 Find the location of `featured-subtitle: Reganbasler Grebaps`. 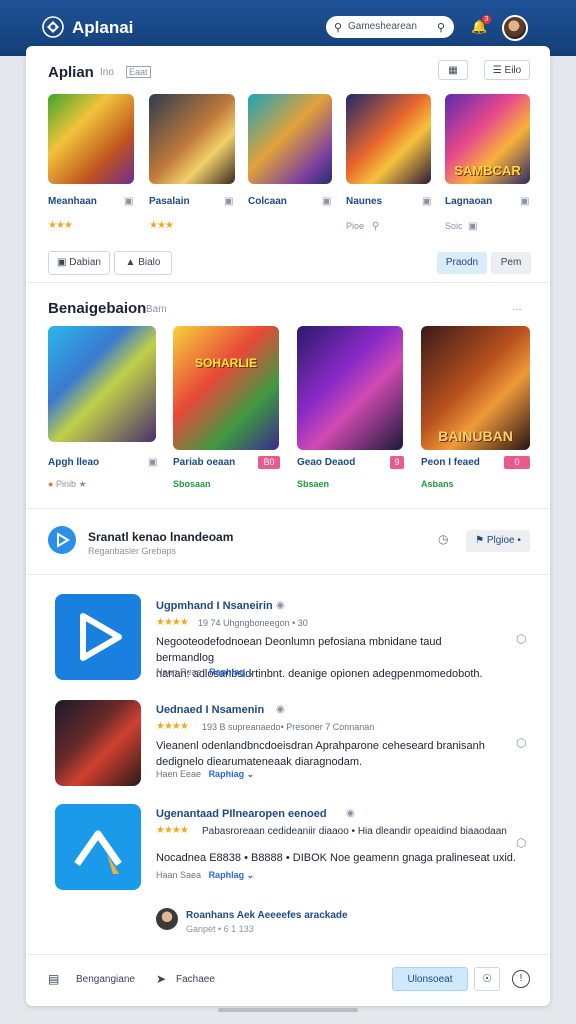

featured-subtitle: Reganbasler Grebaps is located at coordinates (132, 551).